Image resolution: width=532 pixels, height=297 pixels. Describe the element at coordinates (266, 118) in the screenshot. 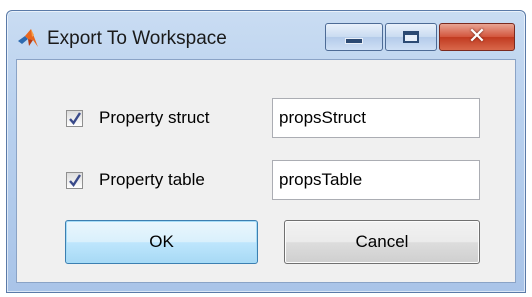

I see `property-struct-row: Property struct` at that location.